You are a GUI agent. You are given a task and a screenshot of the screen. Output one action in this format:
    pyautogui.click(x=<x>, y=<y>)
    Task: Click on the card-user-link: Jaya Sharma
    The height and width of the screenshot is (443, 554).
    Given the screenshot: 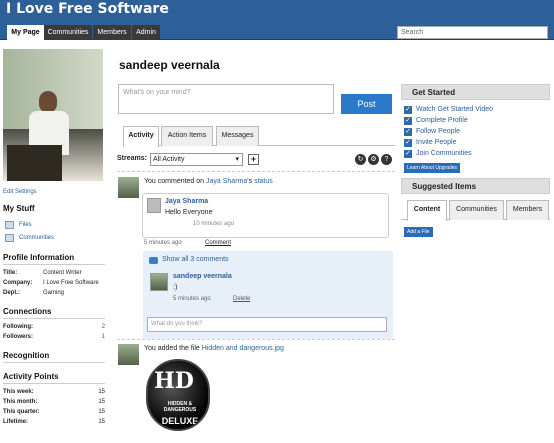 What is the action you would take?
    pyautogui.click(x=186, y=201)
    